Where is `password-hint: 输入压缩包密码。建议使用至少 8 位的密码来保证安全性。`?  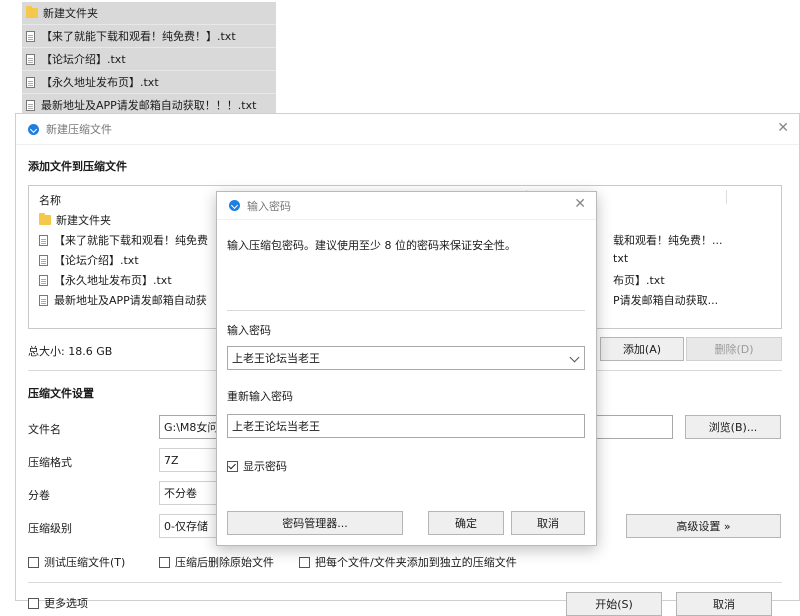
password-hint: 输入压缩包密码。建议使用至少 8 位的密码来保证安全性。 is located at coordinates (371, 245).